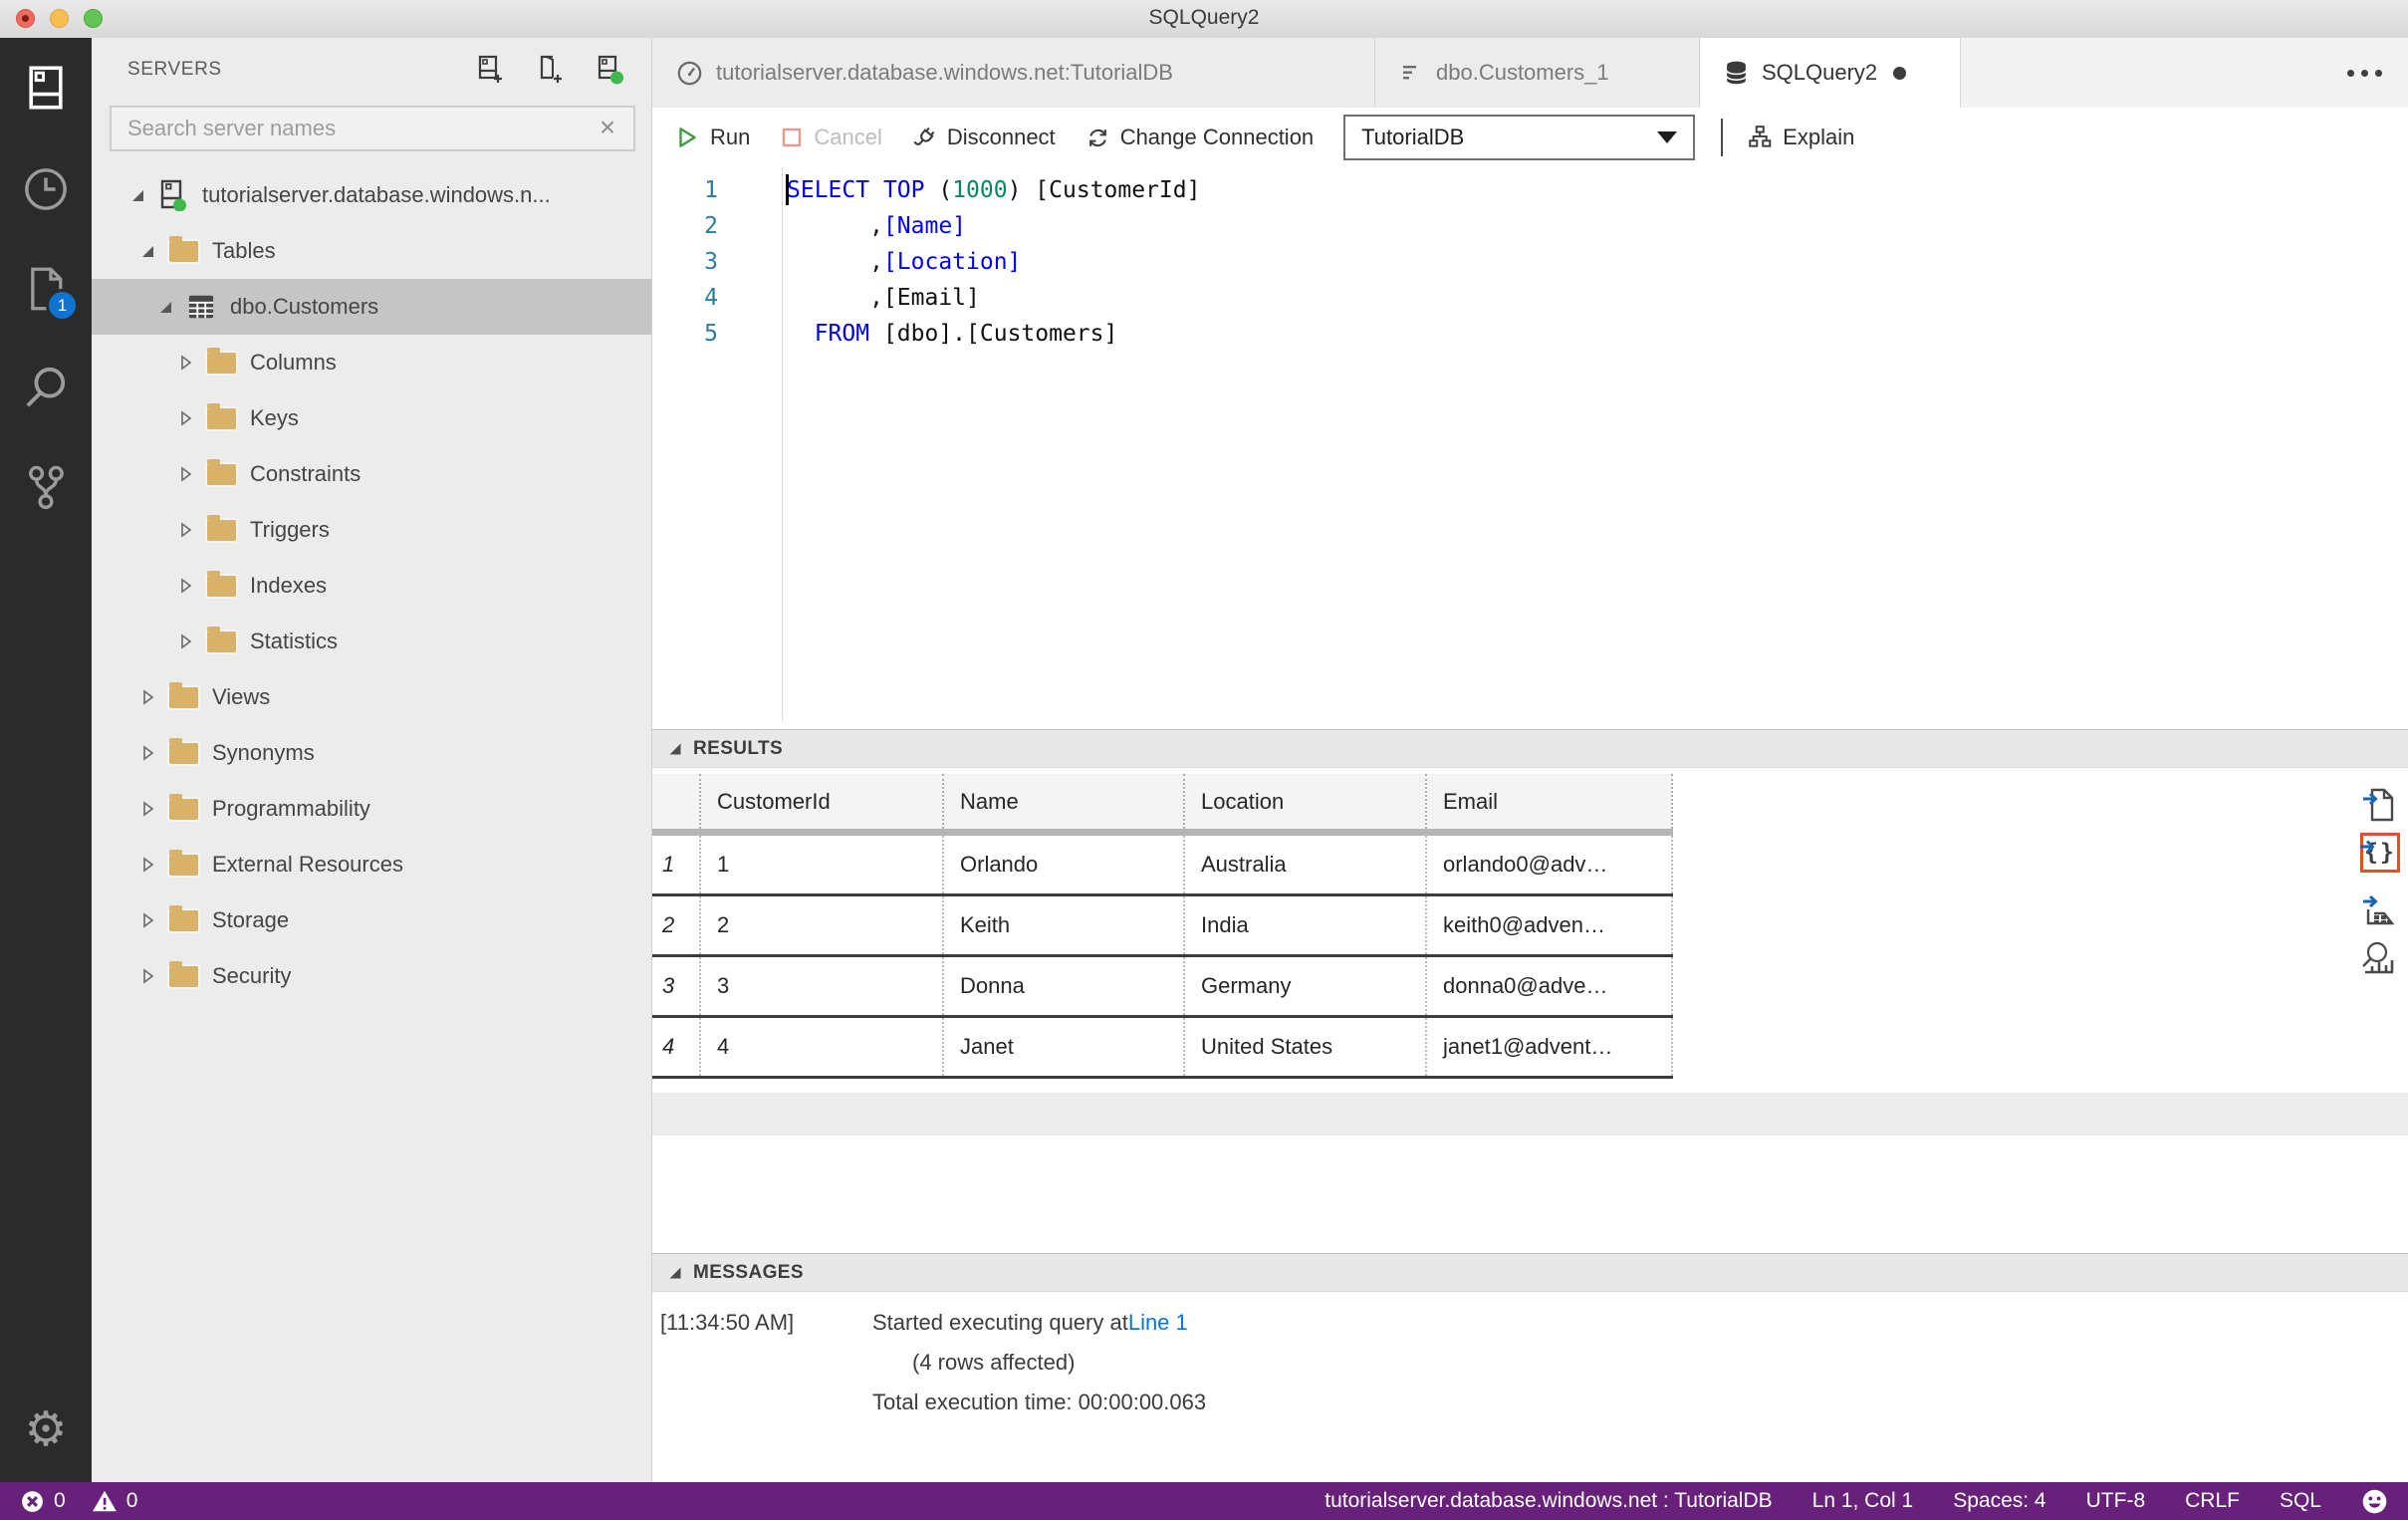 Image resolution: width=2408 pixels, height=1520 pixels. Describe the element at coordinates (1305, 987) in the screenshot. I see `grid-cell: Germany` at that location.